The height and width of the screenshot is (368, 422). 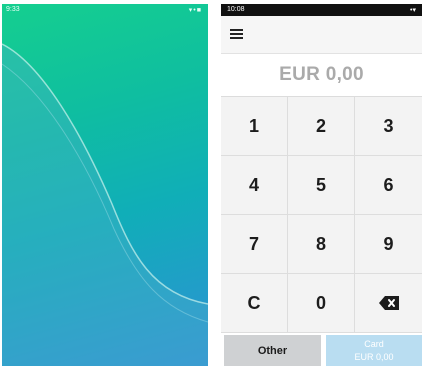 What do you see at coordinates (388, 126) in the screenshot?
I see `key-3: 3` at bounding box center [388, 126].